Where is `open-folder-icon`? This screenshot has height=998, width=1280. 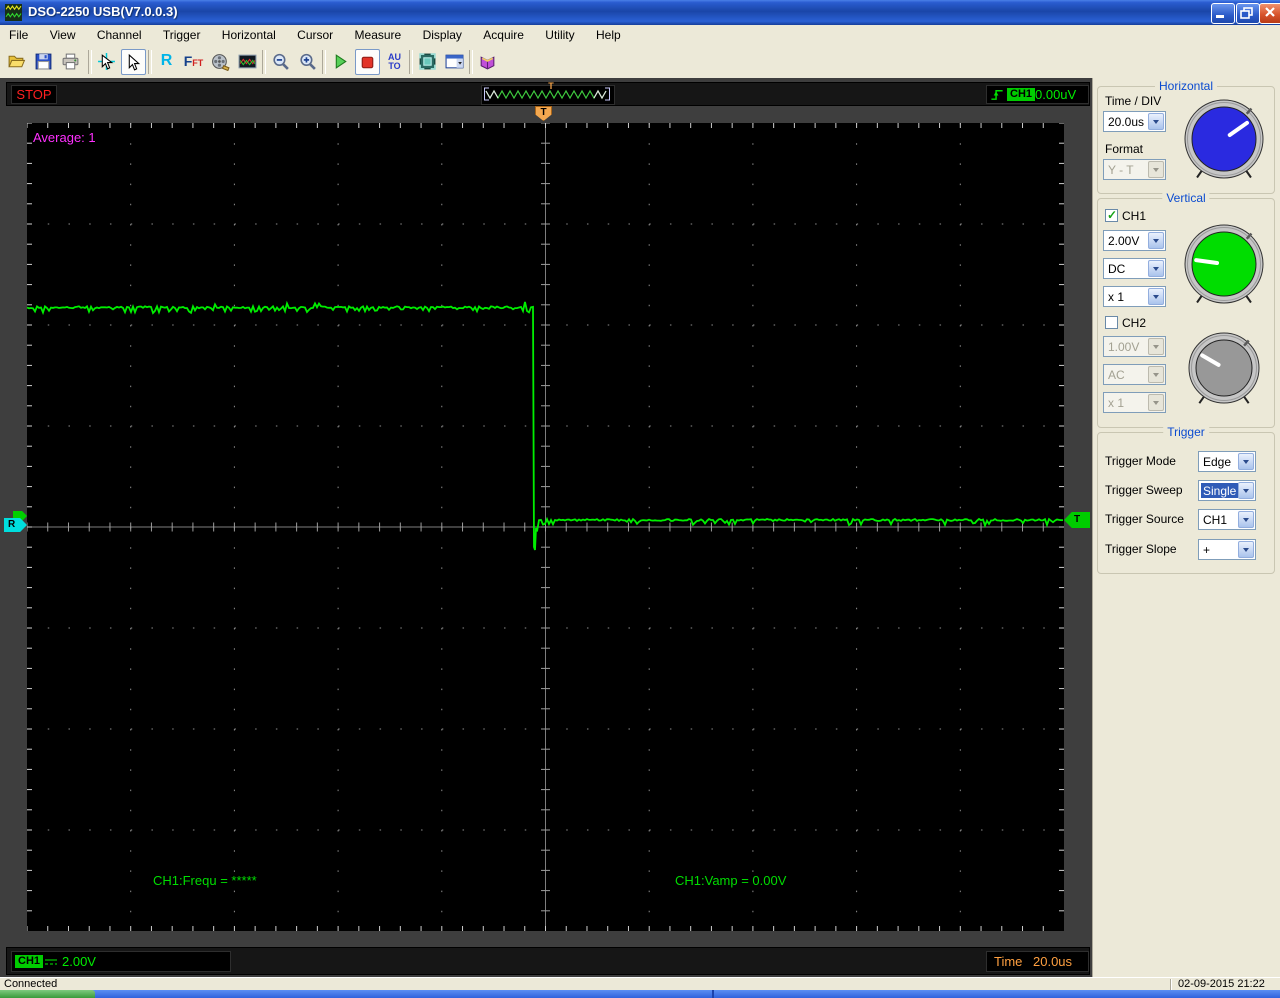 open-folder-icon is located at coordinates (17, 61).